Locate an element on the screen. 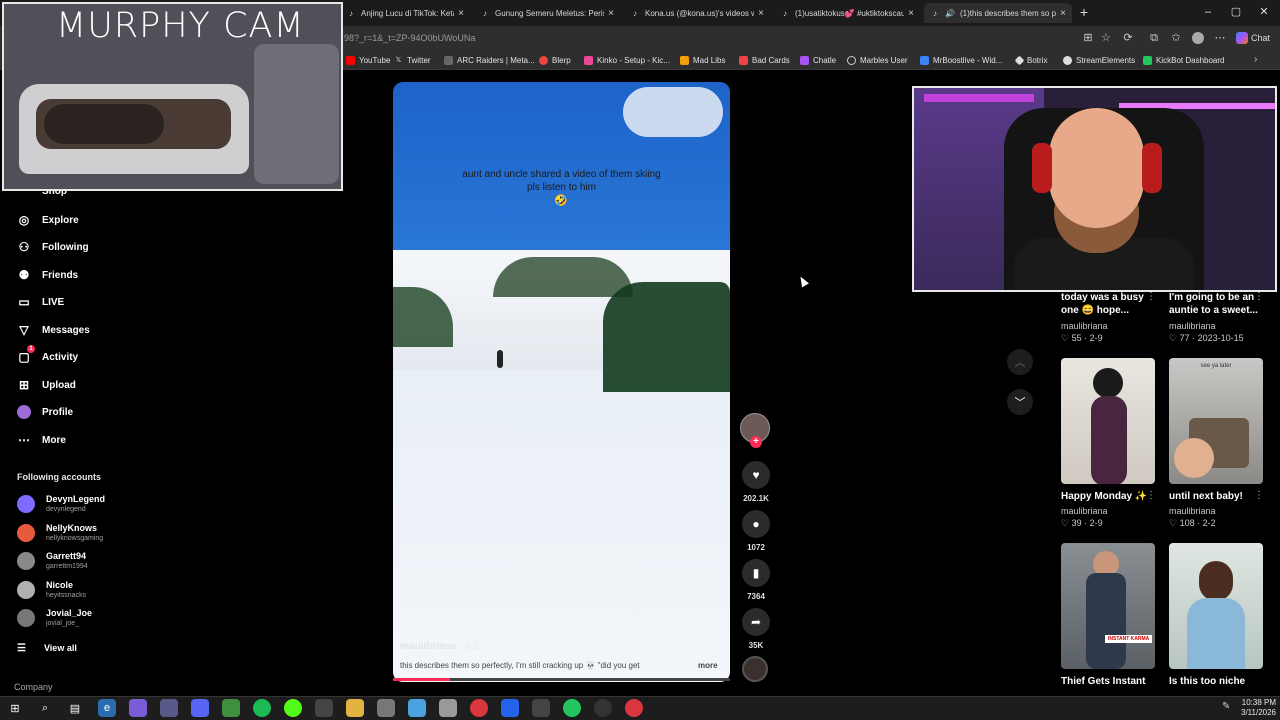 This screenshot has height=720, width=1280. chevron-down-icon: ﹀ is located at coordinates (1020, 402).